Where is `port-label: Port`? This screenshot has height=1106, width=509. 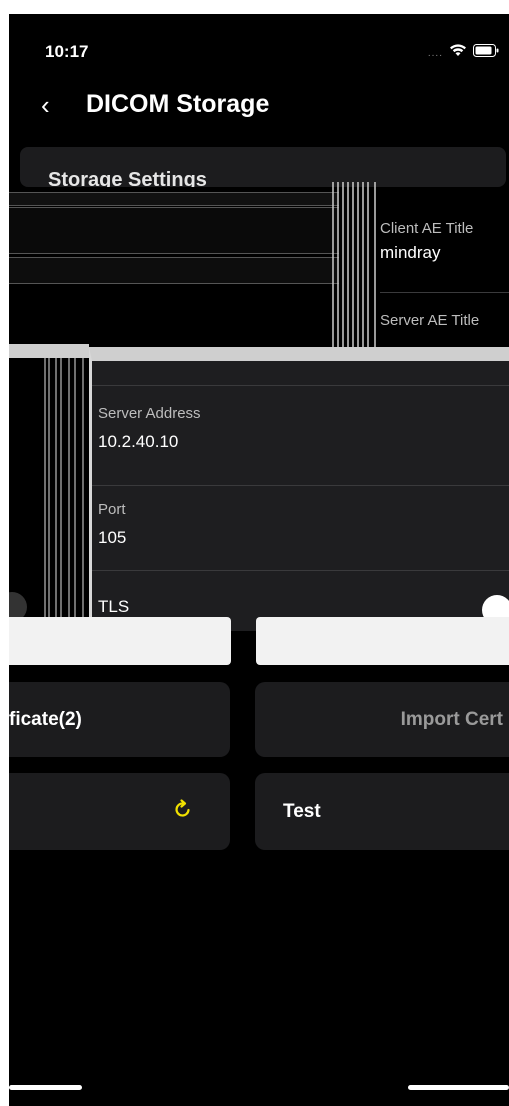 port-label: Port is located at coordinates (112, 509).